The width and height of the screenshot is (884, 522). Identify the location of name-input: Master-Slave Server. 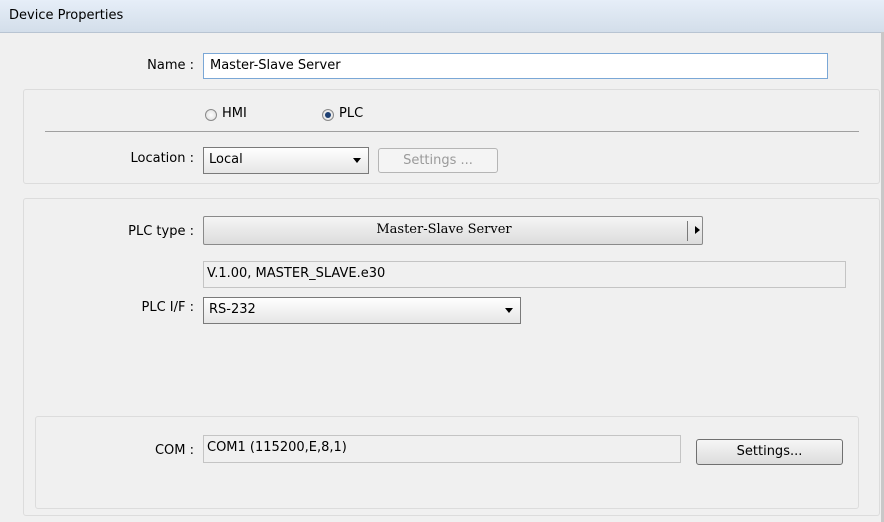
(515, 66).